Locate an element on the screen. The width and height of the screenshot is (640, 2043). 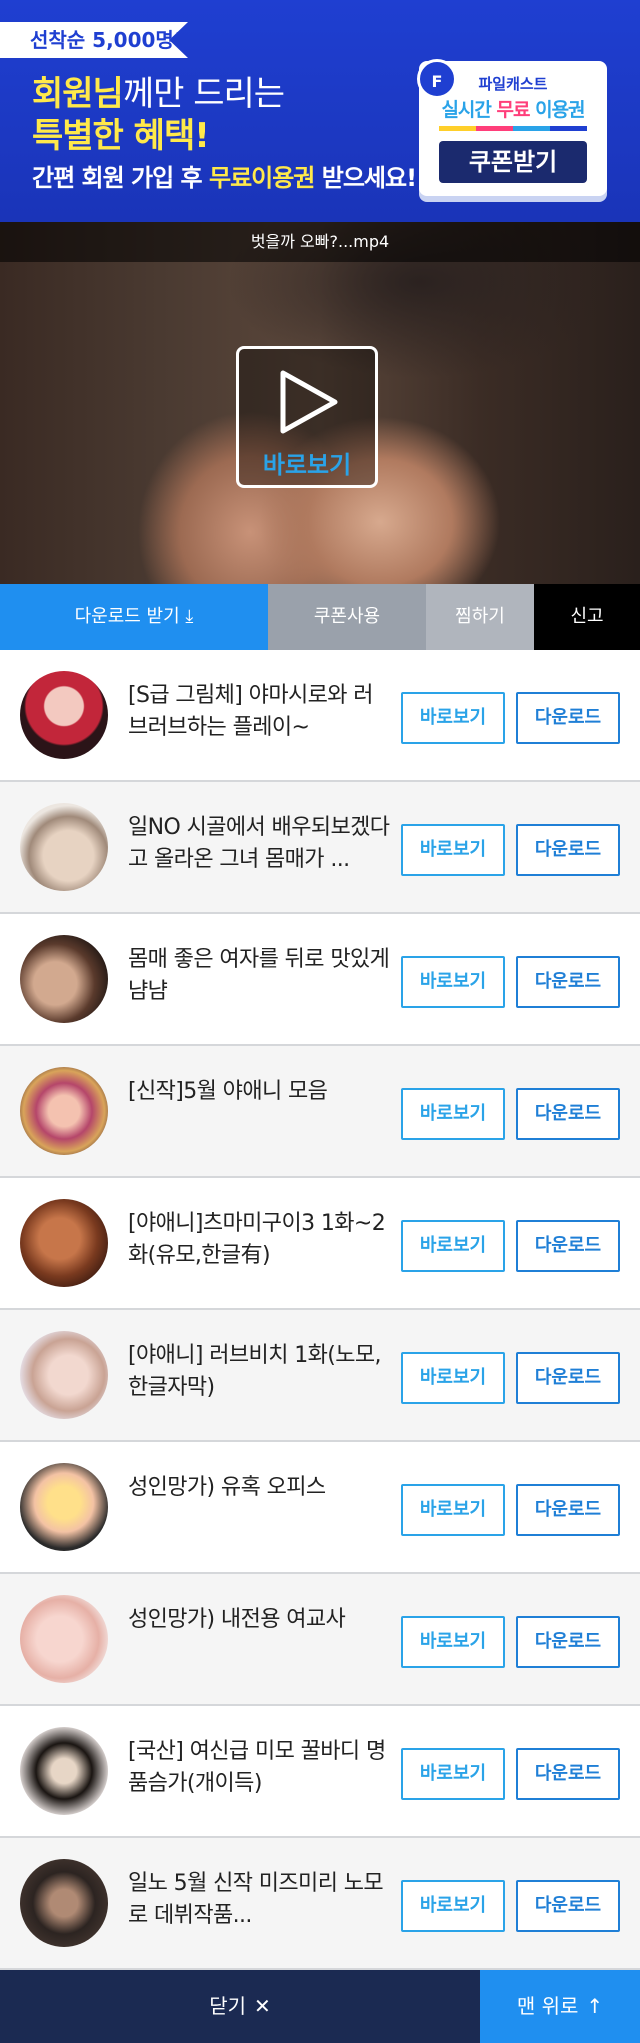
coupon-card-stripes is located at coordinates (513, 128).